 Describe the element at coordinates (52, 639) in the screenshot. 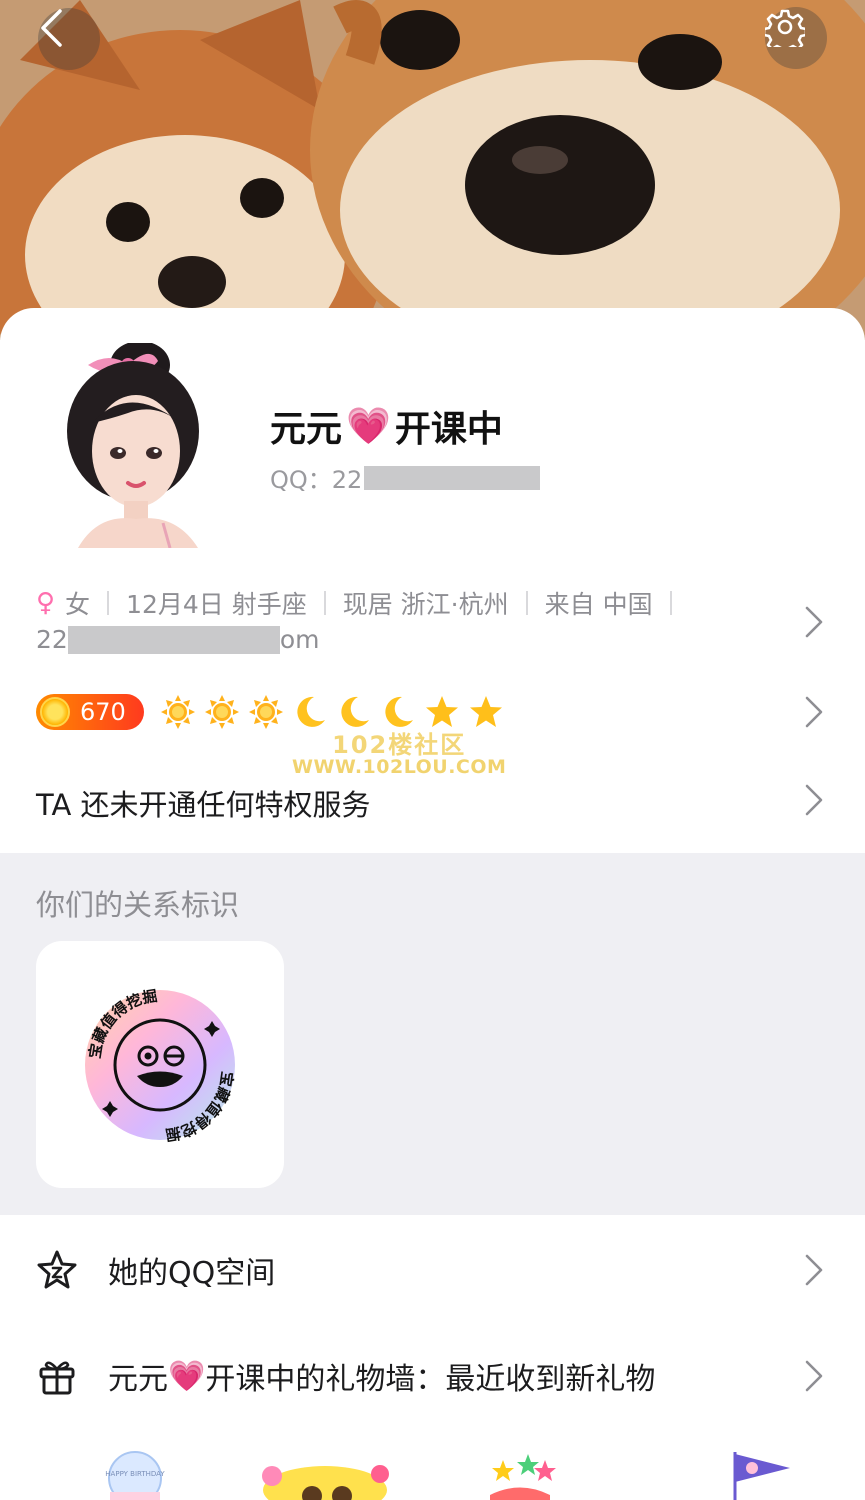

I see `email-prefix: 22` at that location.